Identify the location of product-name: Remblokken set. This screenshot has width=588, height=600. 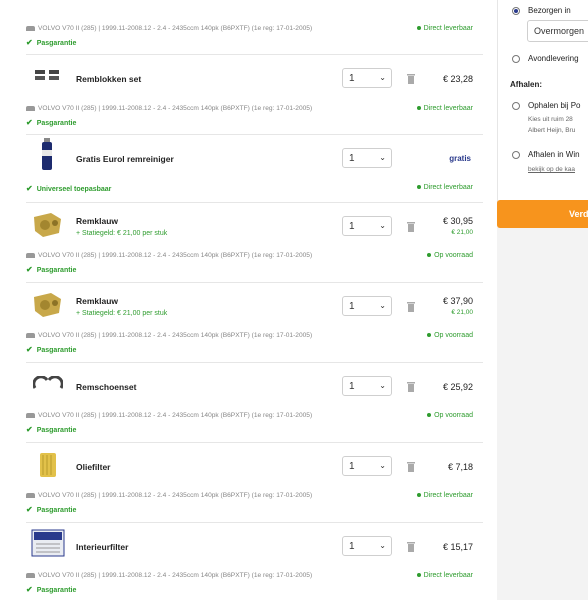
(108, 79).